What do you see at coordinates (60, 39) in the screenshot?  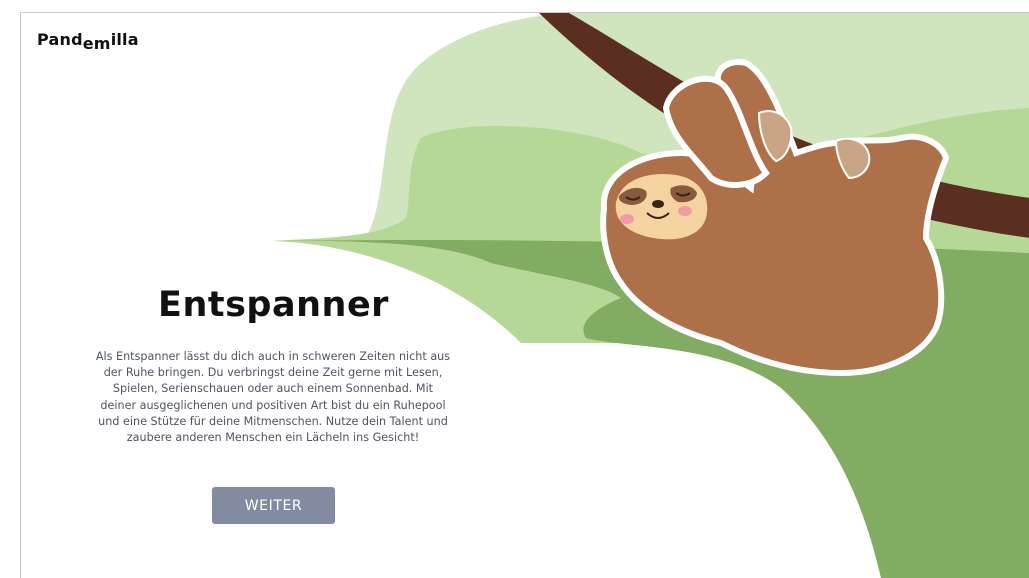 I see `logo-main: Pand` at bounding box center [60, 39].